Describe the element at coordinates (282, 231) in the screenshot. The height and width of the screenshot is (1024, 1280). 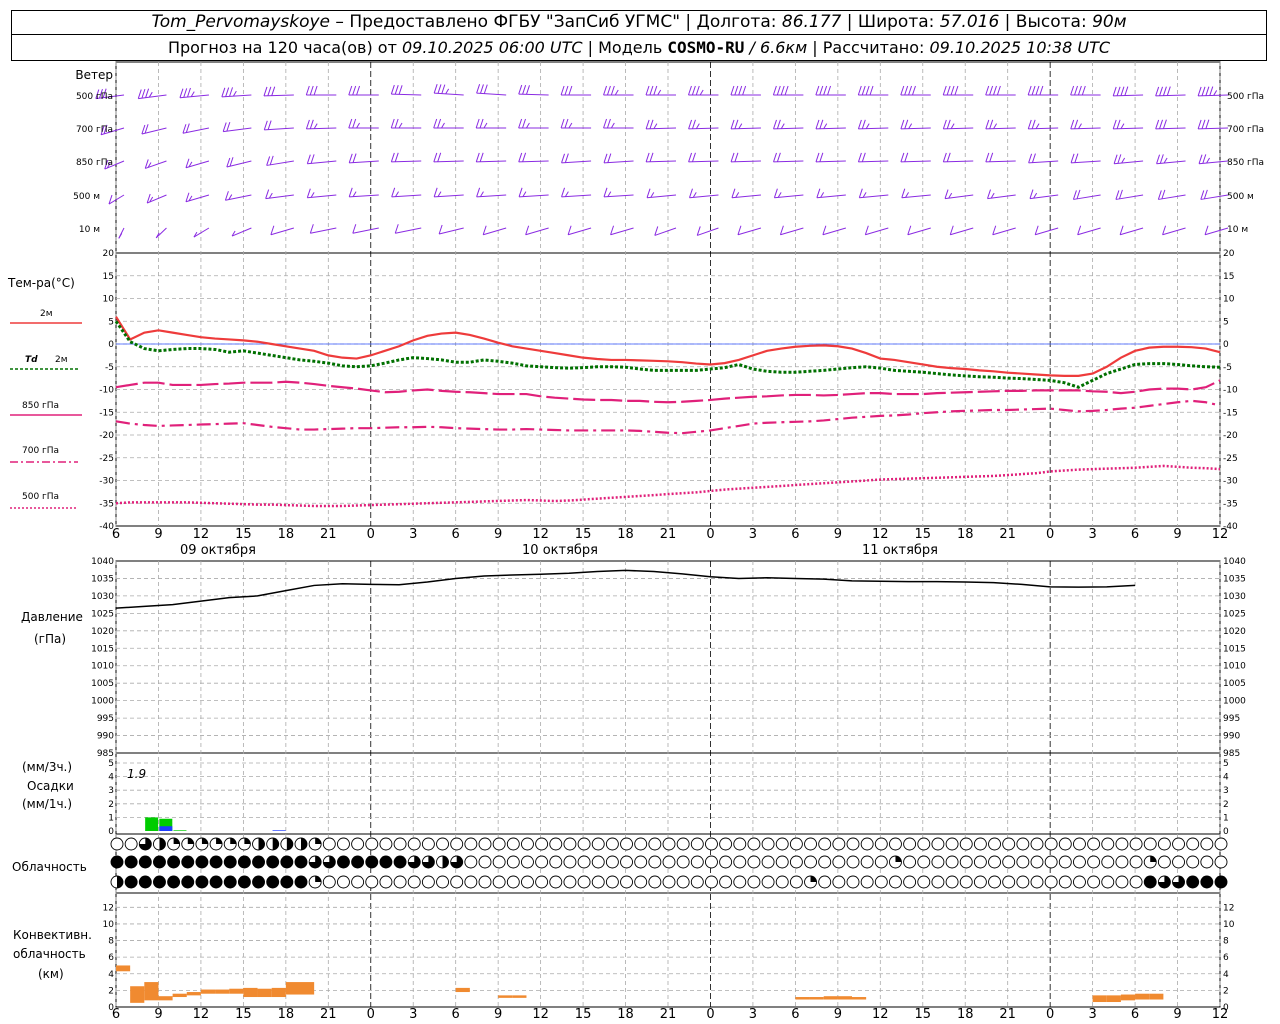
I see `wind-barb-shaft` at that location.